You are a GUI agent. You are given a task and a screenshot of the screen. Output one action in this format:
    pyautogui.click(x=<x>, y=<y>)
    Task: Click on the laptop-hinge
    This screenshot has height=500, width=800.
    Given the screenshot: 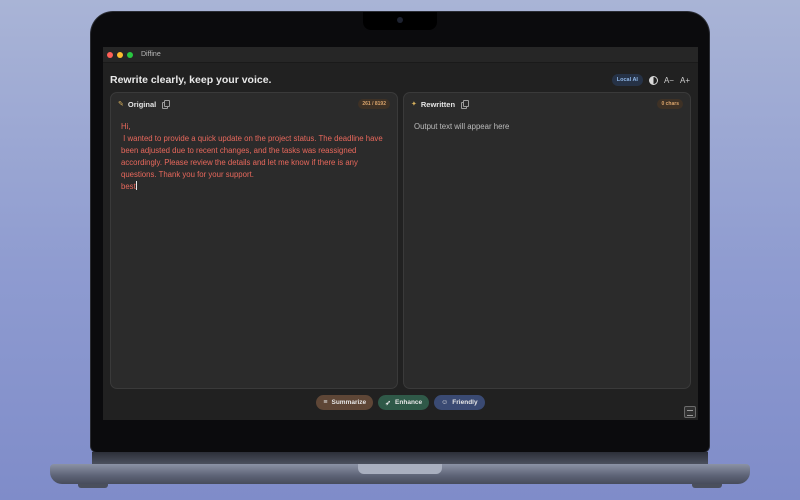 What is the action you would take?
    pyautogui.click(x=400, y=458)
    